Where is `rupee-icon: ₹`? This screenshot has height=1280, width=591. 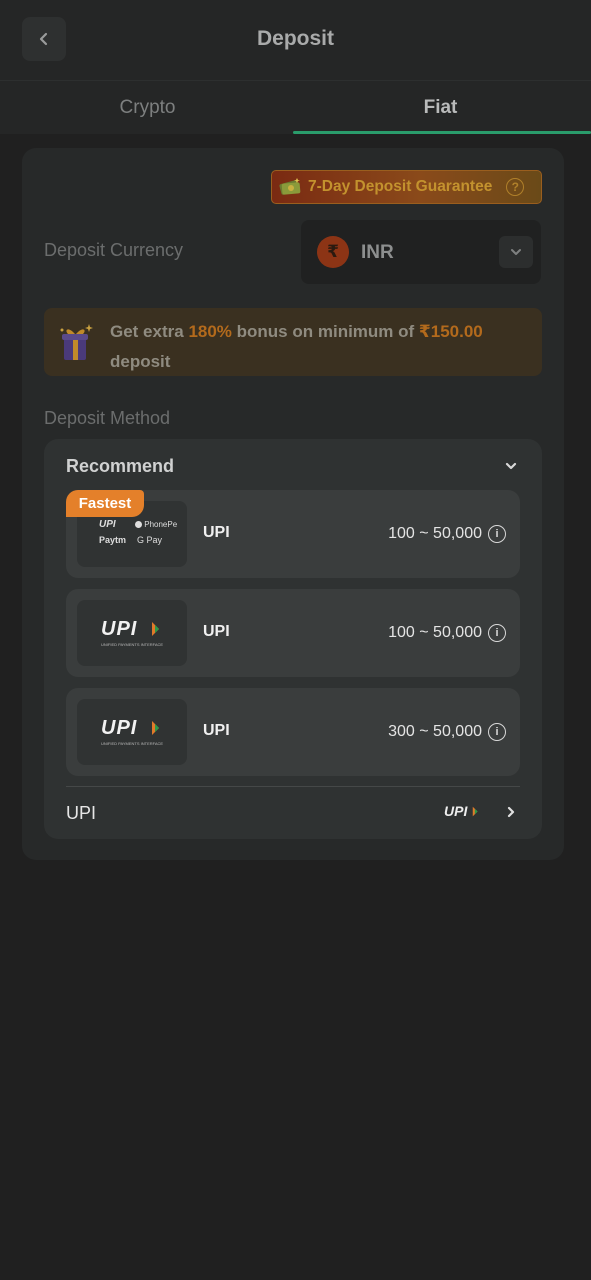 rupee-icon: ₹ is located at coordinates (333, 252).